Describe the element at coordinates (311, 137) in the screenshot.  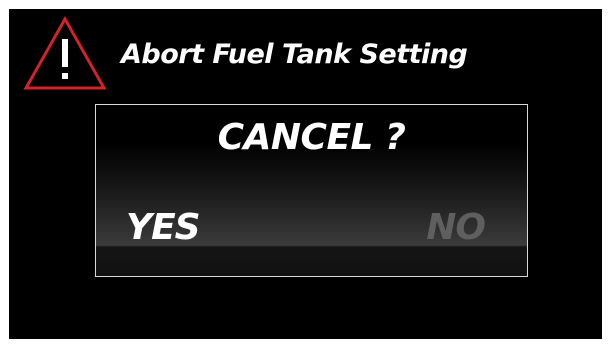
I see `dialog-question: CANCEL ?` at that location.